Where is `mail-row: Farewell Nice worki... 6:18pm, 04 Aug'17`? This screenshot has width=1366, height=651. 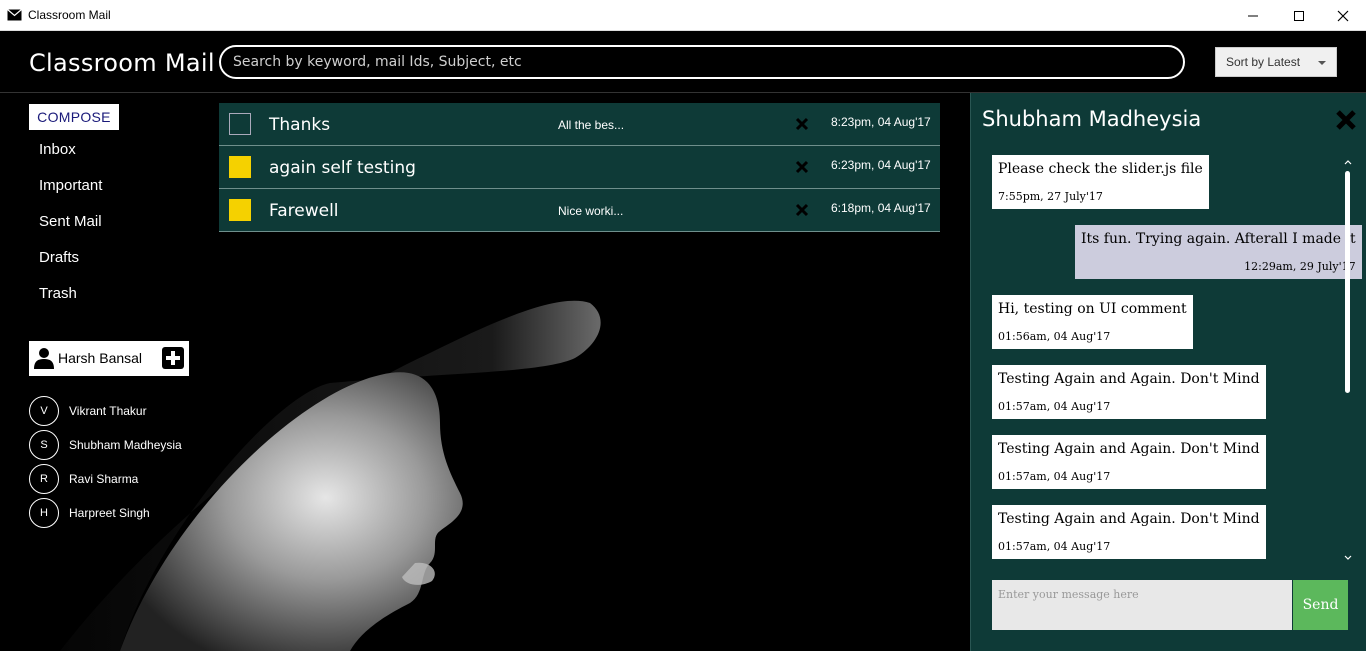
mail-row: Farewell Nice worki... 6:18pm, 04 Aug'17 is located at coordinates (579, 210).